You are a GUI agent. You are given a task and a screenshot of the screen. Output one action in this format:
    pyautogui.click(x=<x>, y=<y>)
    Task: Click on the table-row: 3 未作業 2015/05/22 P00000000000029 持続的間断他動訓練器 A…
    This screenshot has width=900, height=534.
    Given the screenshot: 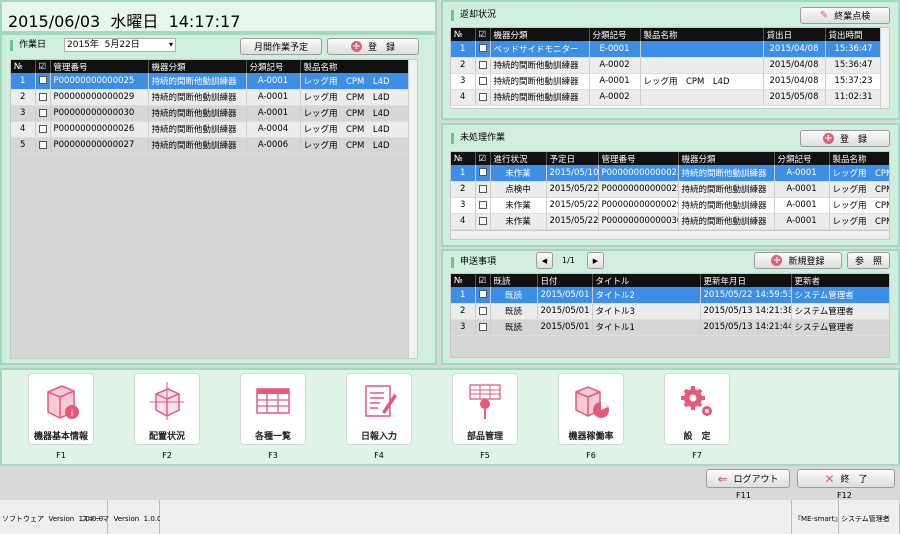 What is the action you would take?
    pyautogui.click(x=670, y=205)
    